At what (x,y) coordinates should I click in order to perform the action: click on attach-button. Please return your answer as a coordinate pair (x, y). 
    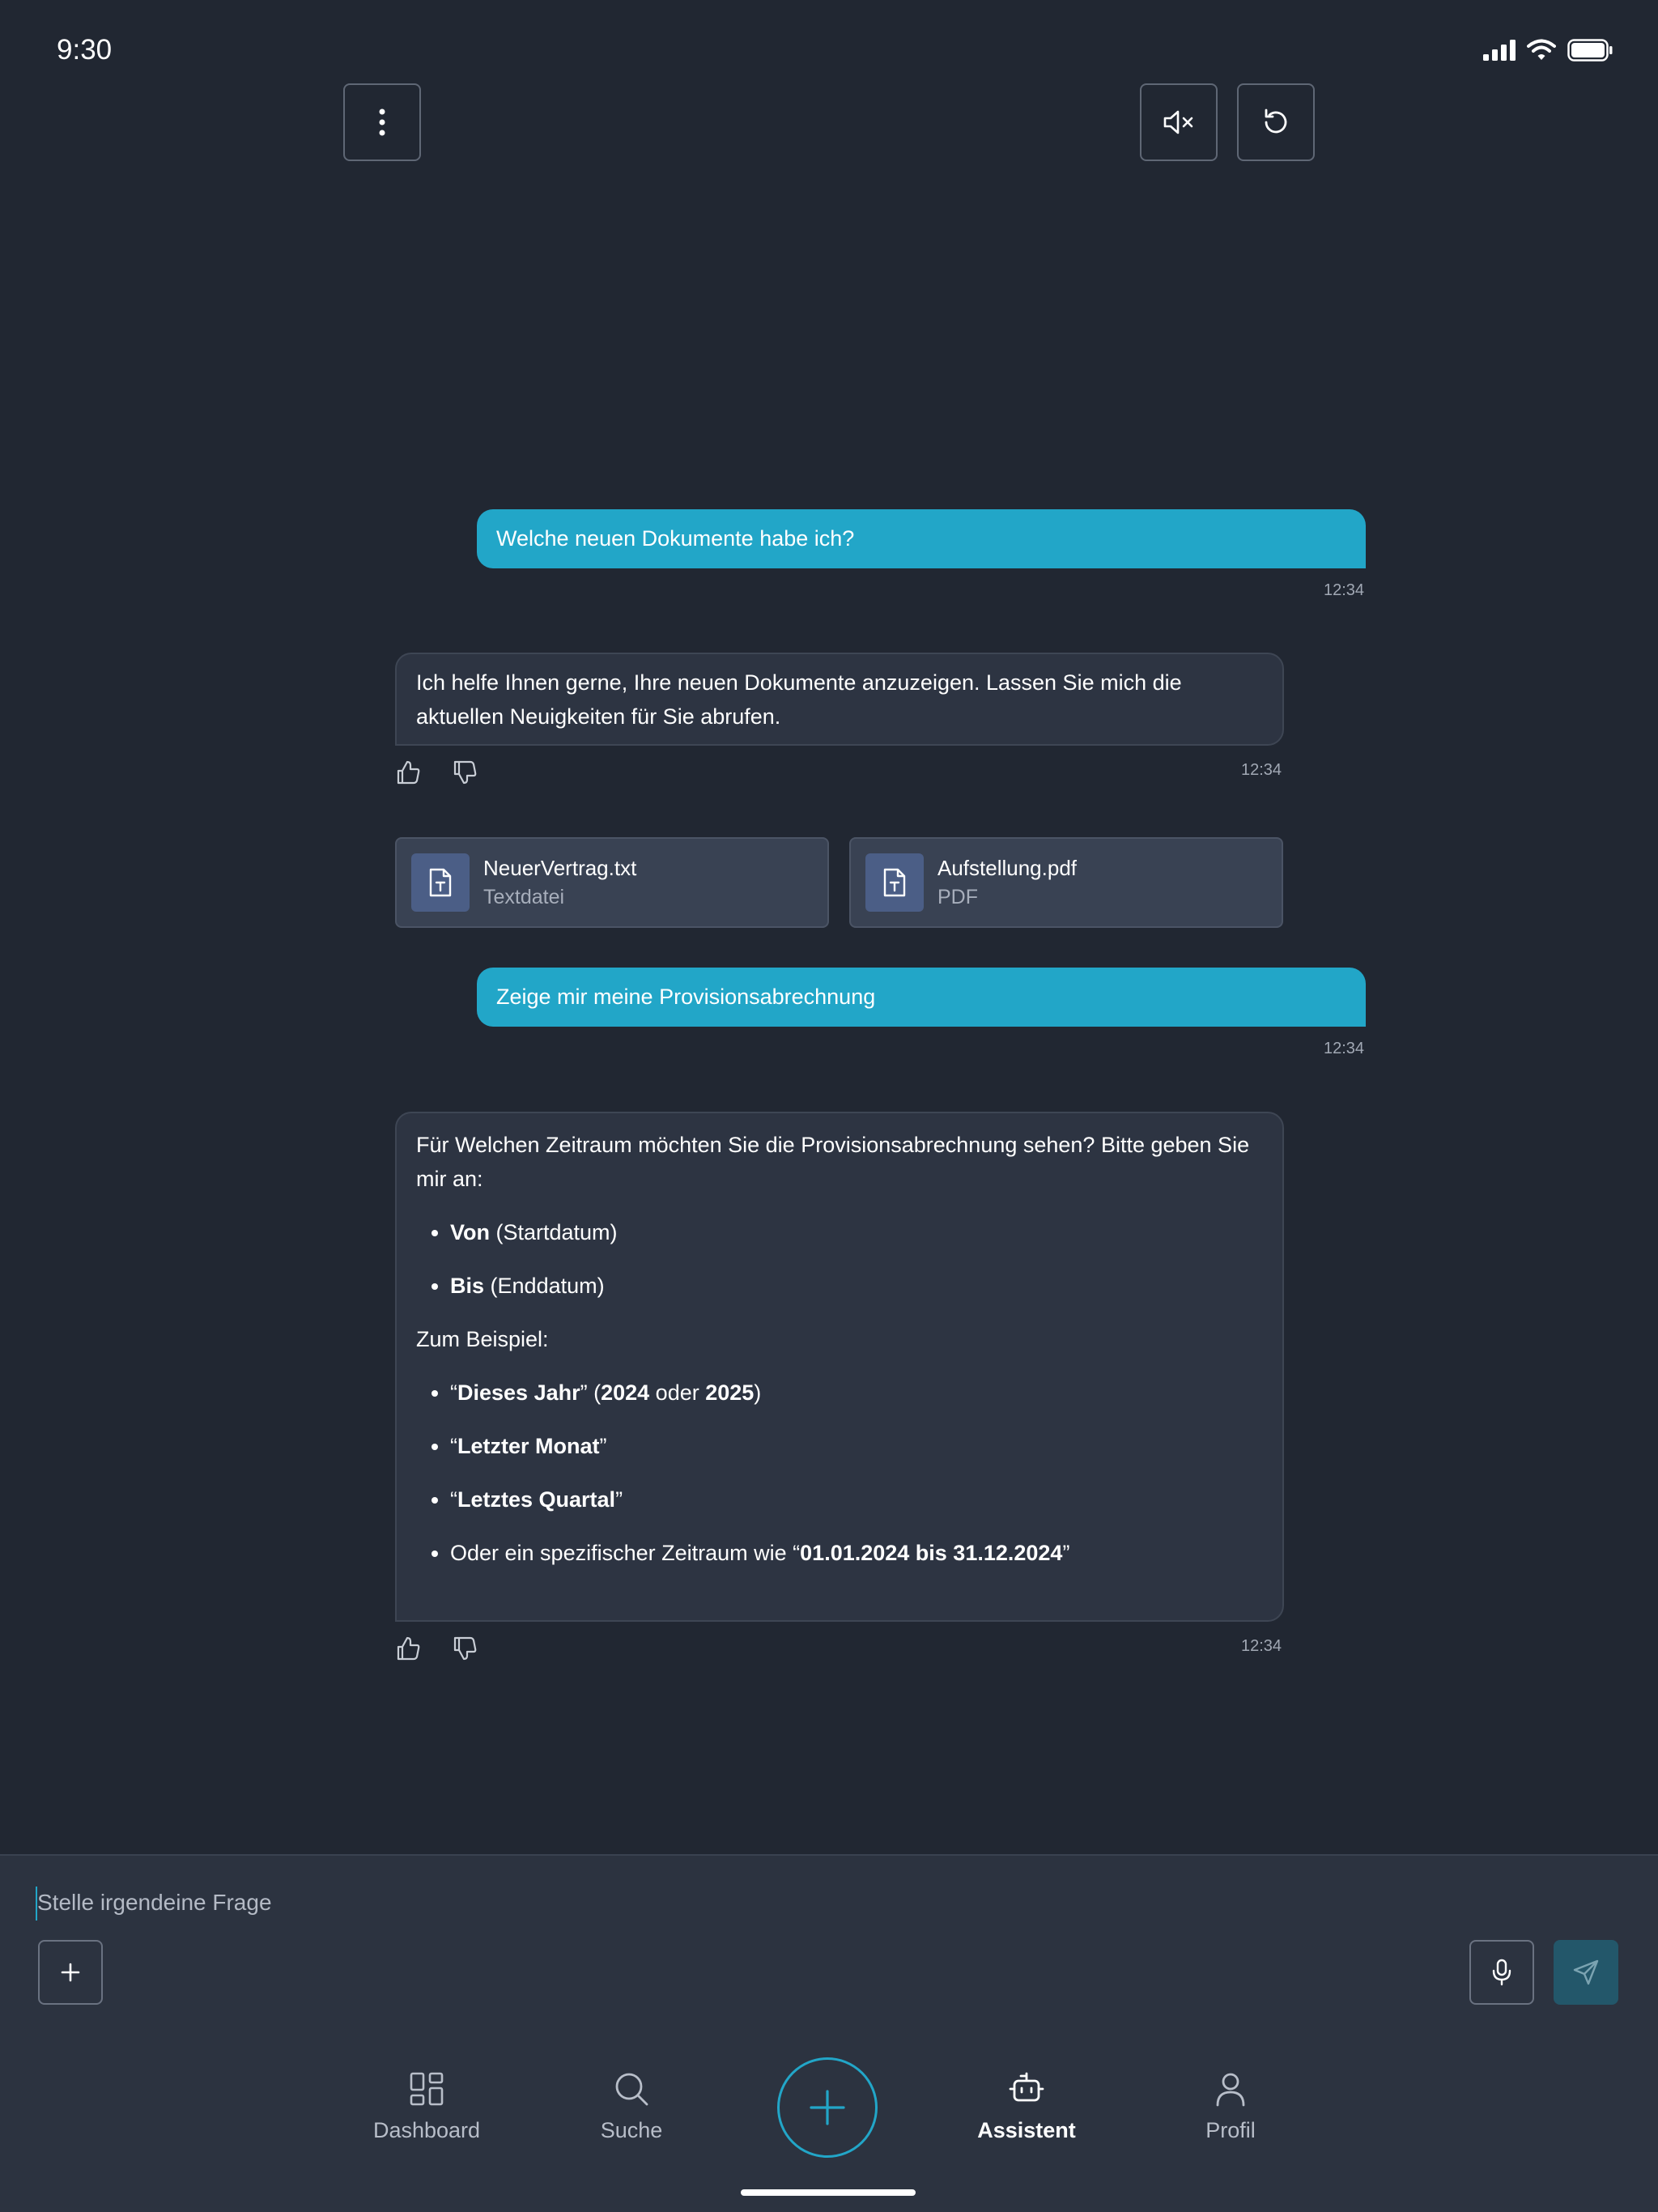
    Looking at the image, I should click on (70, 1973).